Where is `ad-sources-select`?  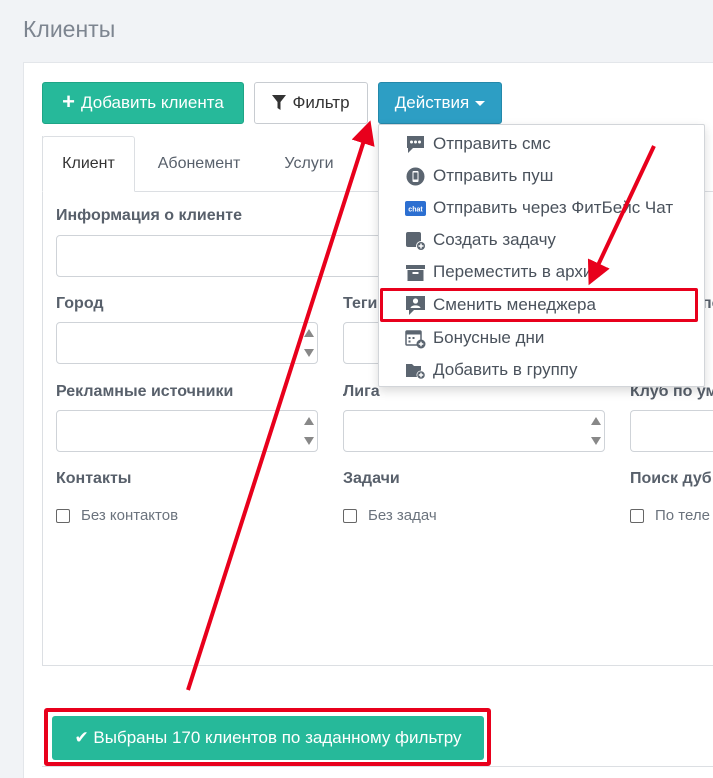 ad-sources-select is located at coordinates (187, 431).